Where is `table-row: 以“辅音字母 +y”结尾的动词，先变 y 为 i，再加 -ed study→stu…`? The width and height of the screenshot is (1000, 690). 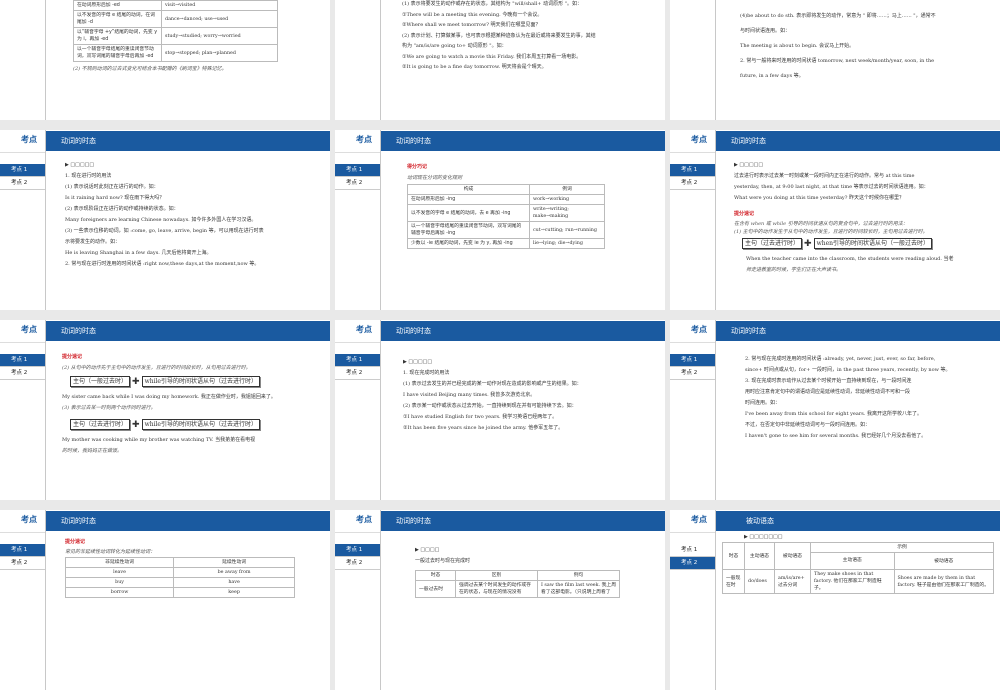
table-row: 以“辅音字母 +y”结尾的动词，先变 y 为 i，再加 -ed study→stu… is located at coordinates (175, 36).